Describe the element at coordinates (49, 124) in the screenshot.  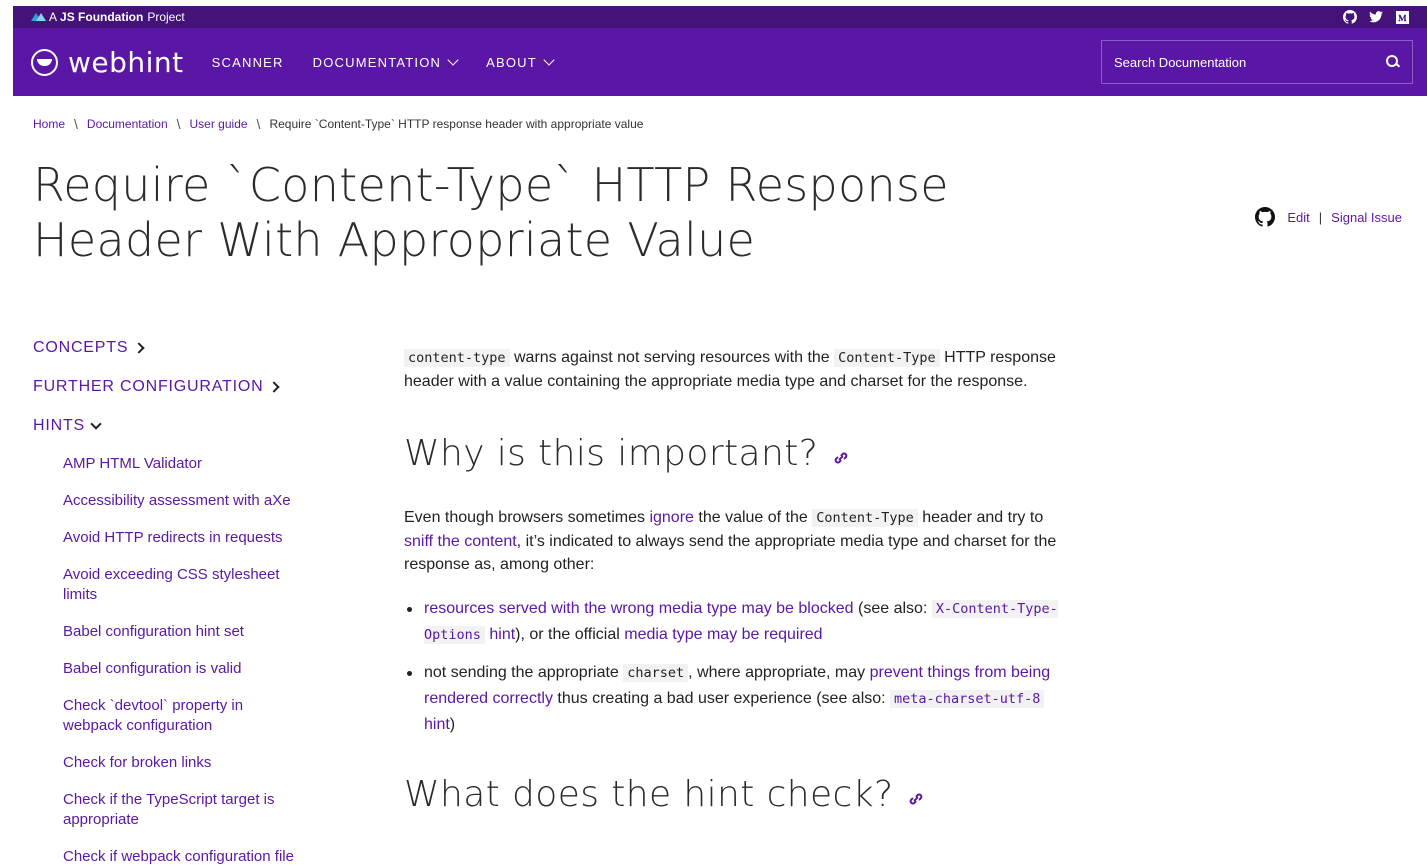
I see `breadcrumb-home: Home` at that location.